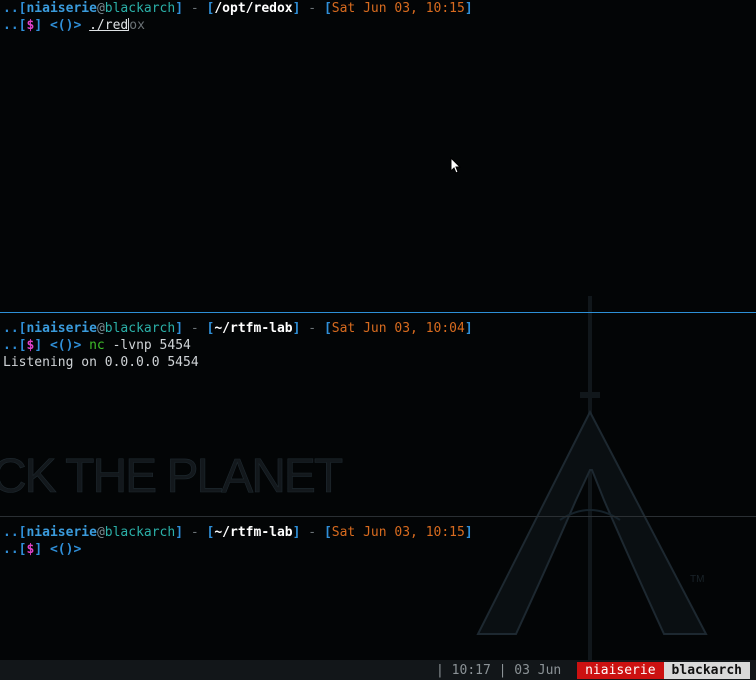  What do you see at coordinates (378, 25) in the screenshot?
I see `command-line: ..[$] <()> ./redox` at bounding box center [378, 25].